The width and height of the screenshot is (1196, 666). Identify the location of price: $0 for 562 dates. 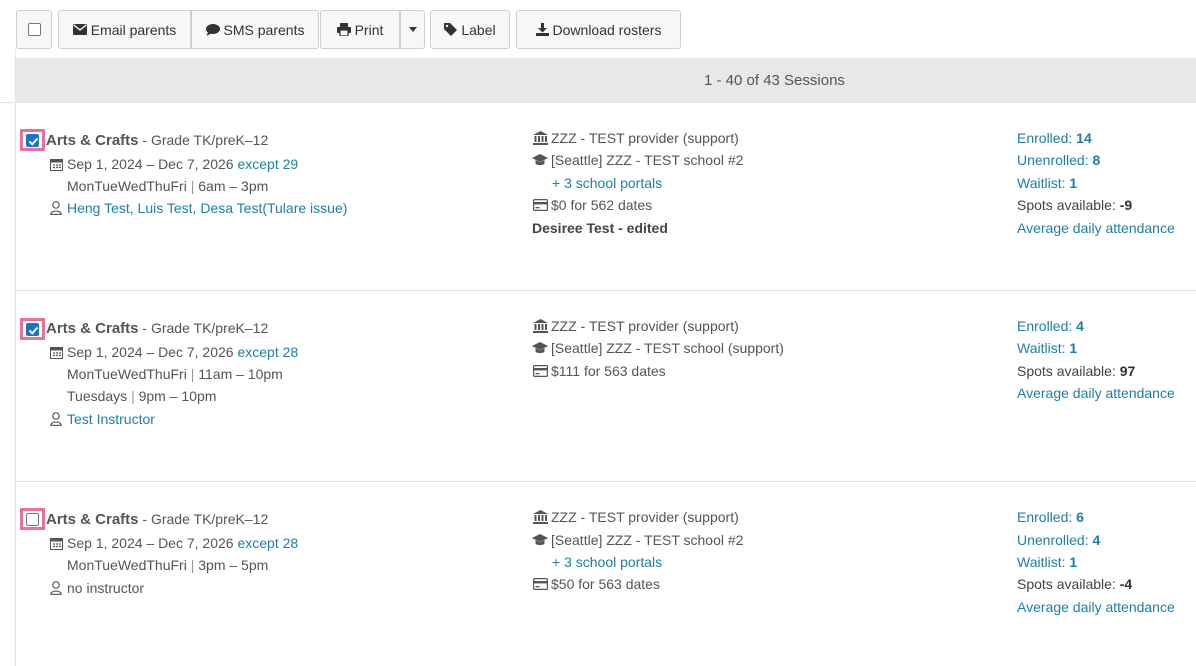
(592, 205).